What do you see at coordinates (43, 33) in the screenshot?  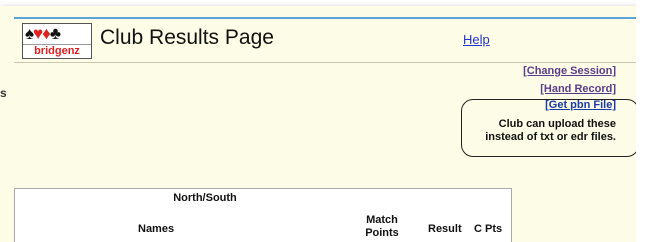 I see `card-suits-icon: ♠♥♦♣` at bounding box center [43, 33].